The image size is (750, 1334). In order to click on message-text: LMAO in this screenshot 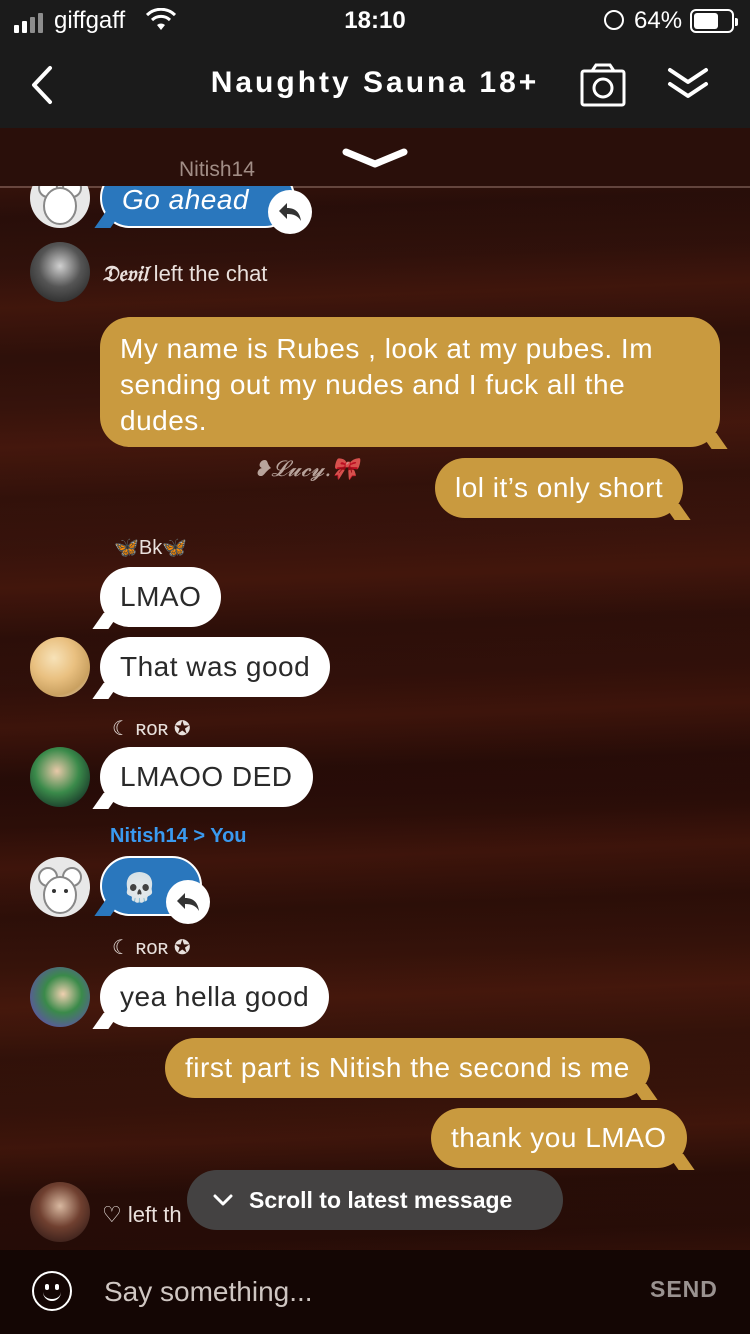, I will do `click(161, 596)`.